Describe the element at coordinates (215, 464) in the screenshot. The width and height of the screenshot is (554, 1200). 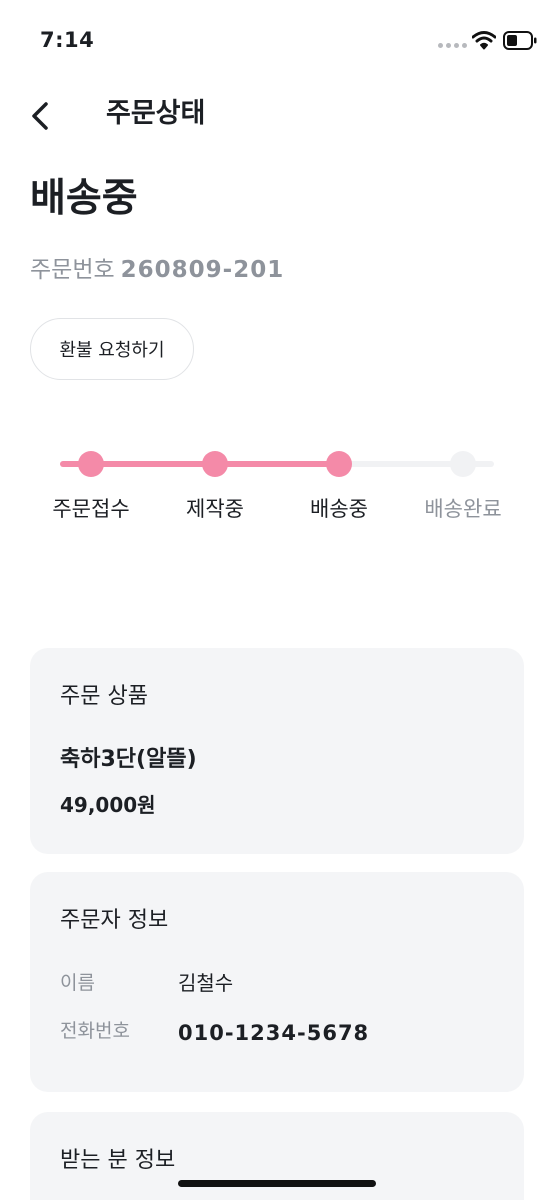
I see `step-dot-in-production` at that location.